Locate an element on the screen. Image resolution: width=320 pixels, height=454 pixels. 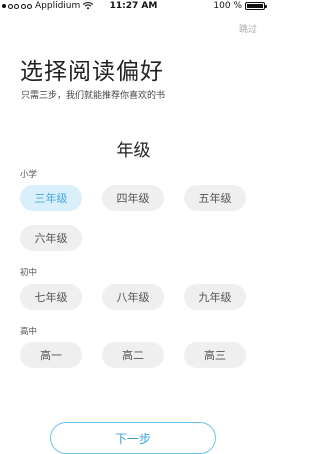
grade-chip: 高二 is located at coordinates (133, 355).